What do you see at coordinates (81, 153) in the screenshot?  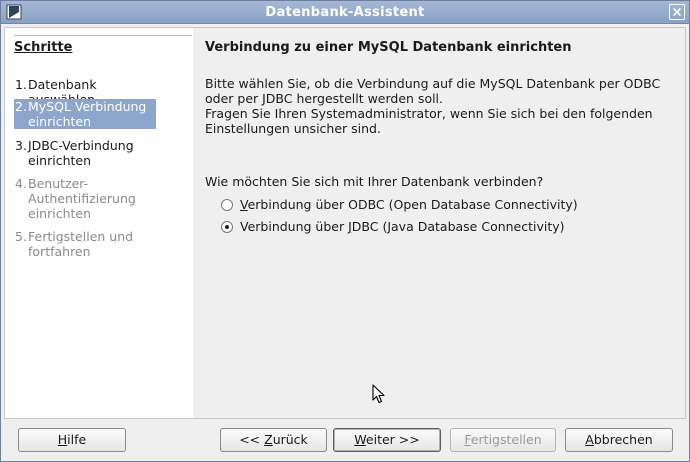 I see `step-label: JDBC-Verbindung einrichten` at bounding box center [81, 153].